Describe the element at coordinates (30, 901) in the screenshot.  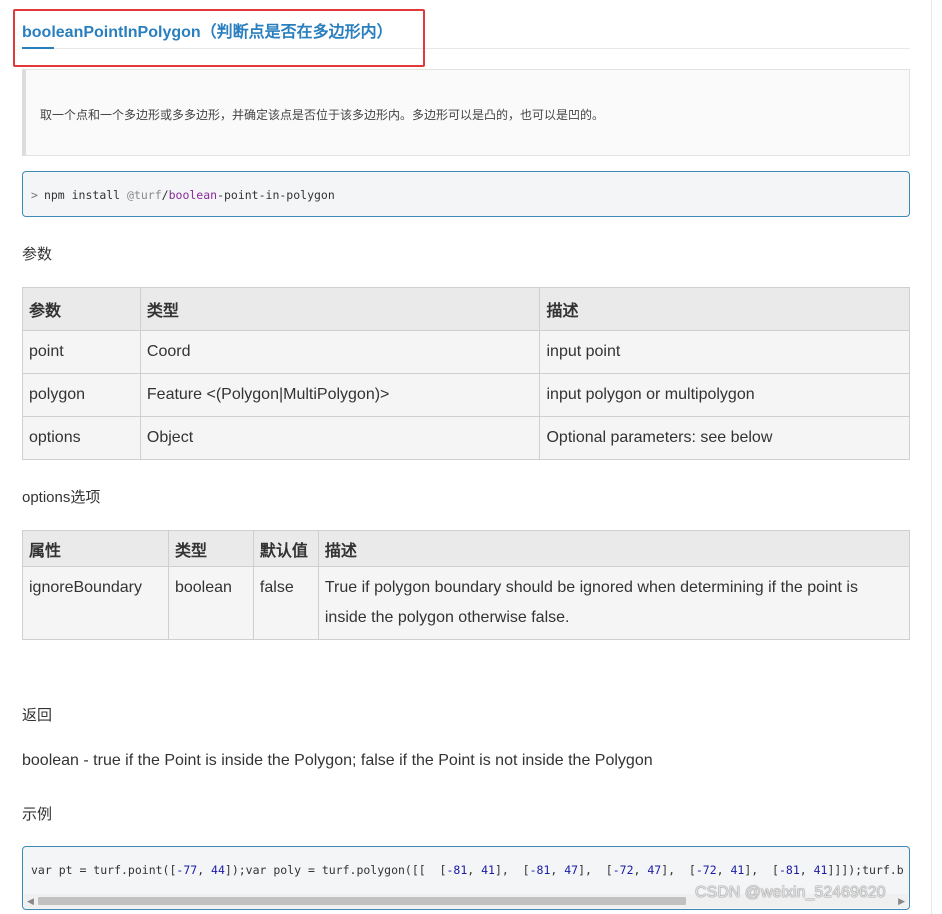
I see `scroll-left-arrow-icon: ◀` at that location.